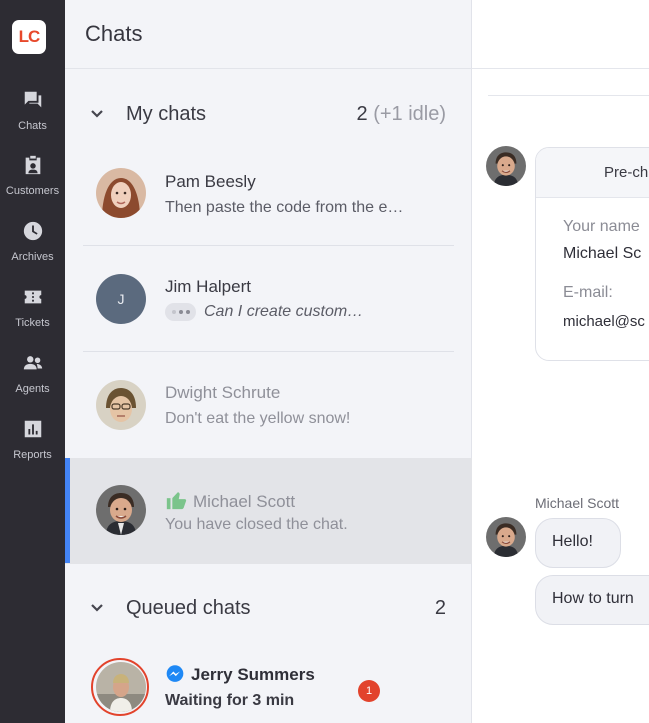 The height and width of the screenshot is (723, 649). What do you see at coordinates (578, 543) in the screenshot?
I see `message-bubble: Hello!` at bounding box center [578, 543].